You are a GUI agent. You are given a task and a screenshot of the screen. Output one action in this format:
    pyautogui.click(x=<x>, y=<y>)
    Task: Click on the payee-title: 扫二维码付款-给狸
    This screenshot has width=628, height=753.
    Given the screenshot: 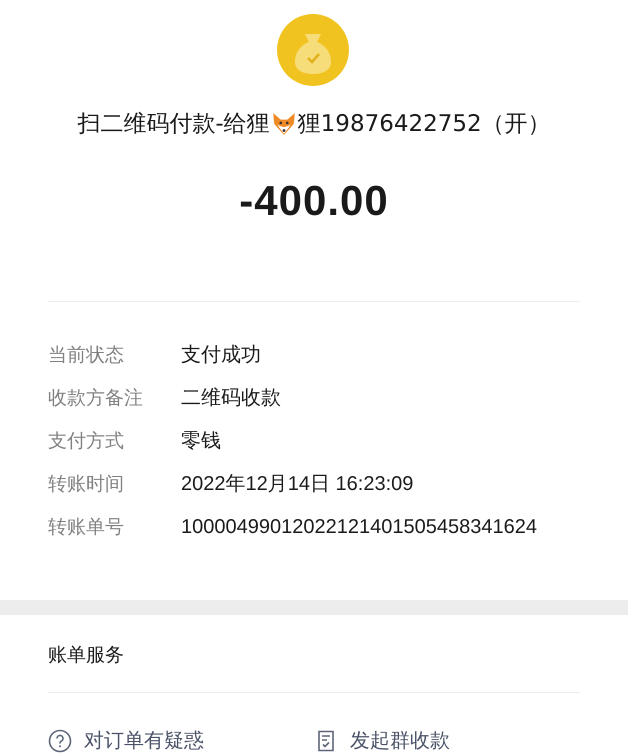 What is the action you would take?
    pyautogui.click(x=173, y=124)
    